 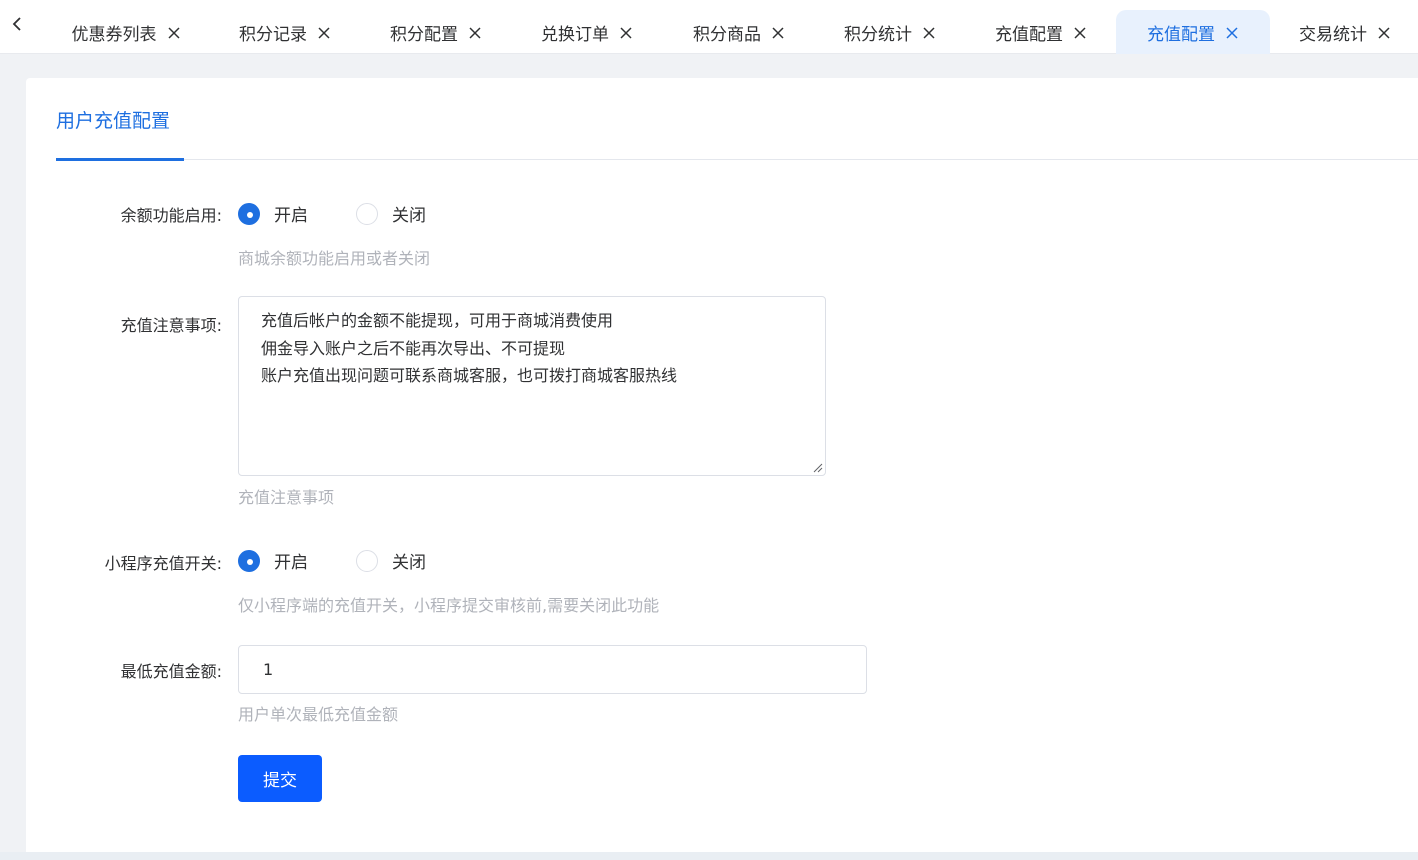 What do you see at coordinates (709, 856) in the screenshot?
I see `bottom-edge` at bounding box center [709, 856].